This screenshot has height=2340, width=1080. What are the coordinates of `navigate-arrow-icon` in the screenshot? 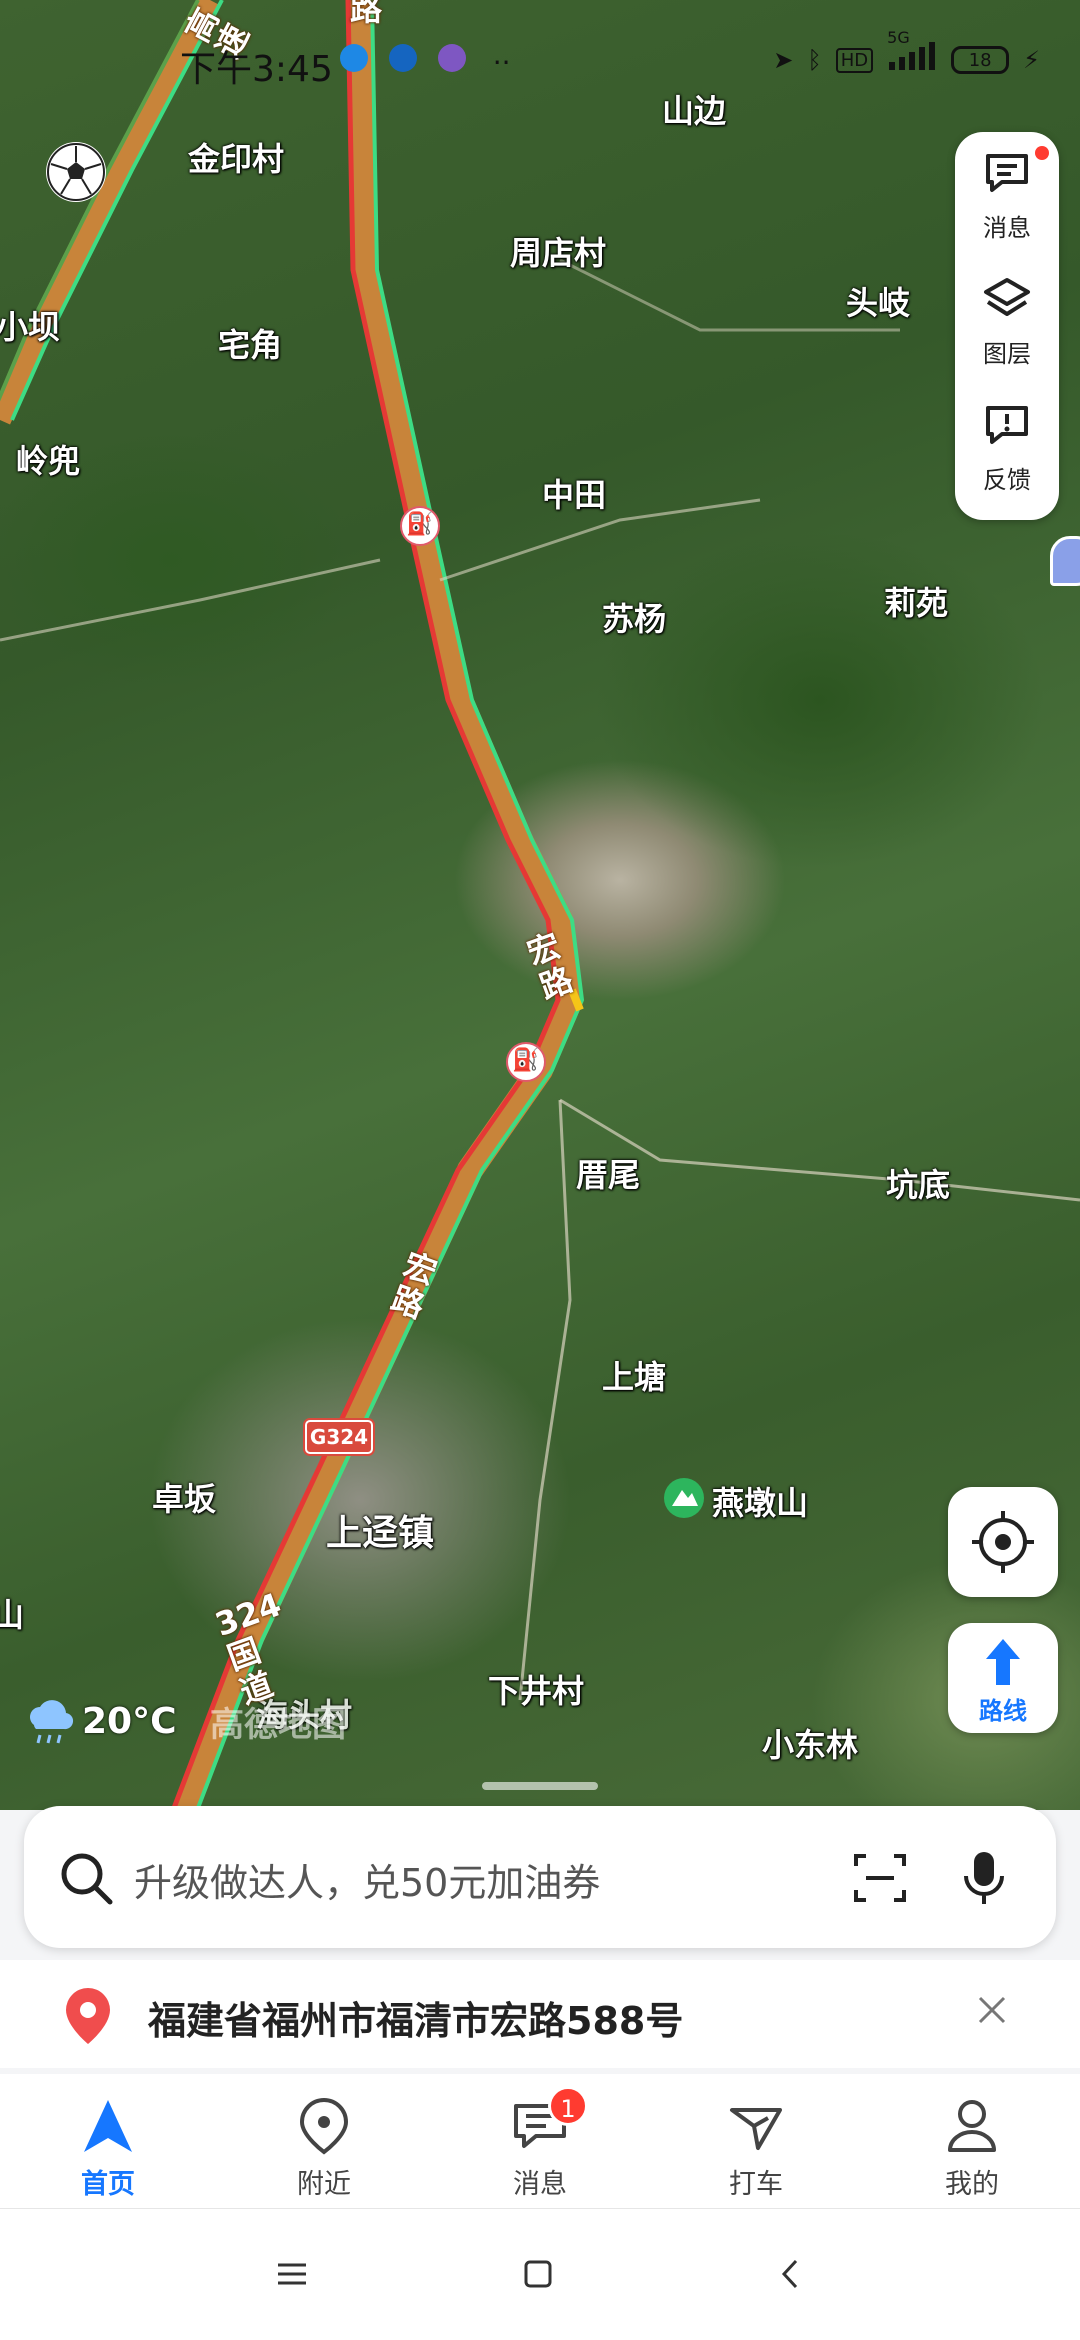 It's located at (108, 2126).